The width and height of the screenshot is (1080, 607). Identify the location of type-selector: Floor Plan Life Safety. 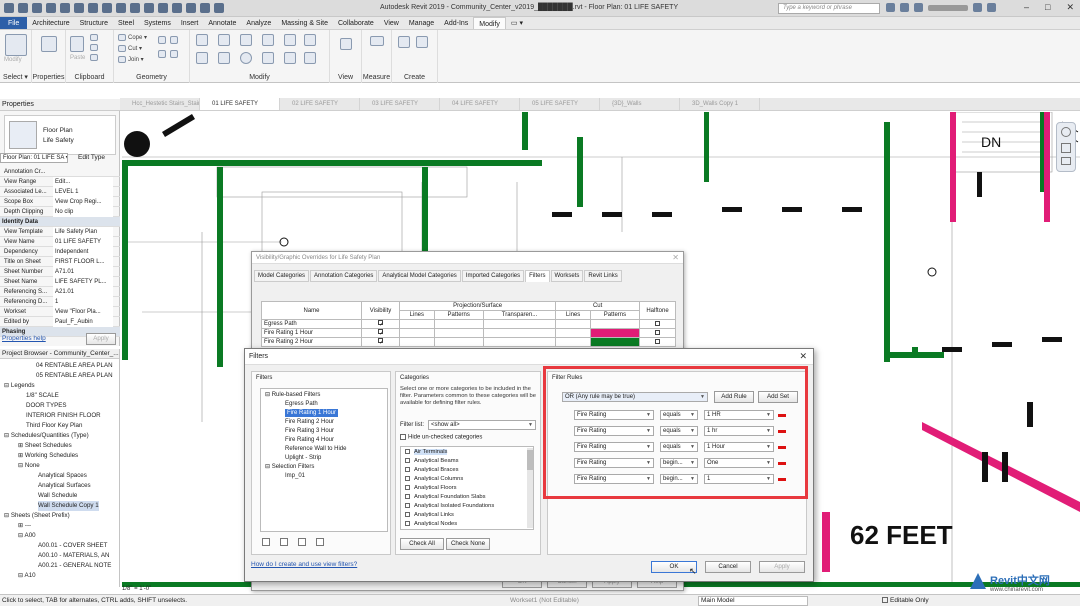
(60, 135).